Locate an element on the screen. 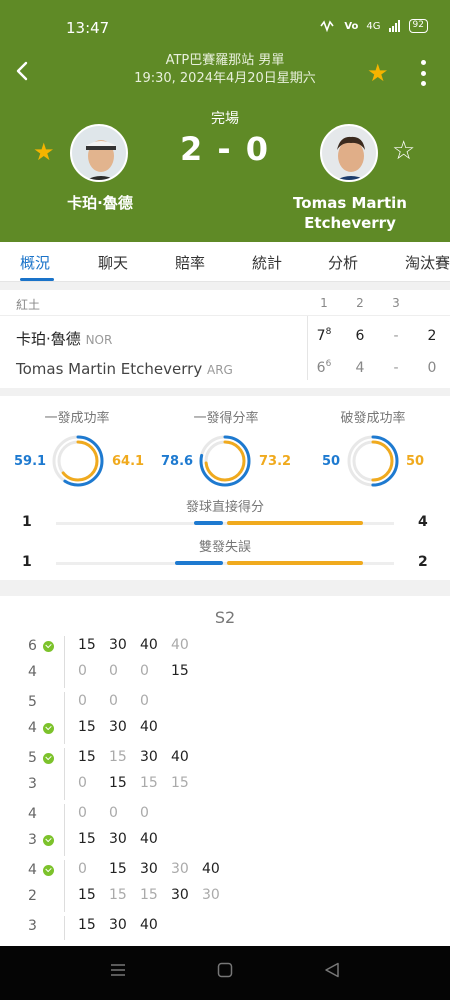 This screenshot has height=1000, width=450. scoreboard-divider is located at coordinates (225, 315).